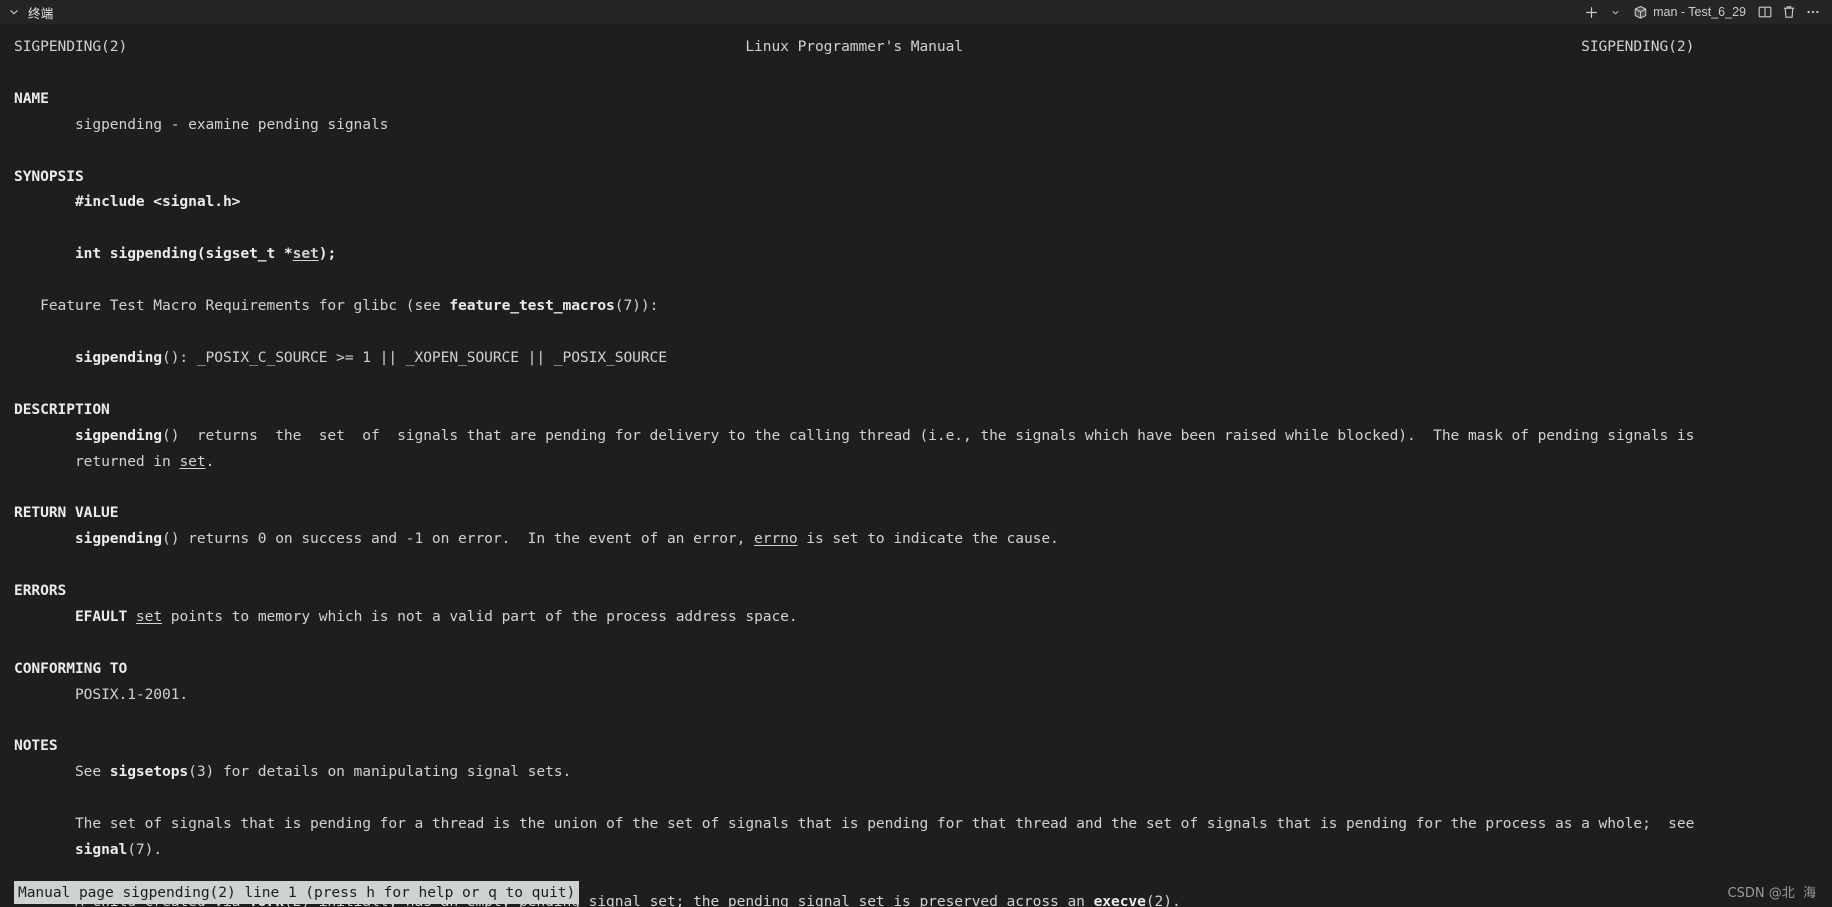 Image resolution: width=1832 pixels, height=907 pixels. What do you see at coordinates (1163, 899) in the screenshot?
I see `notes-p3-post: (2).` at bounding box center [1163, 899].